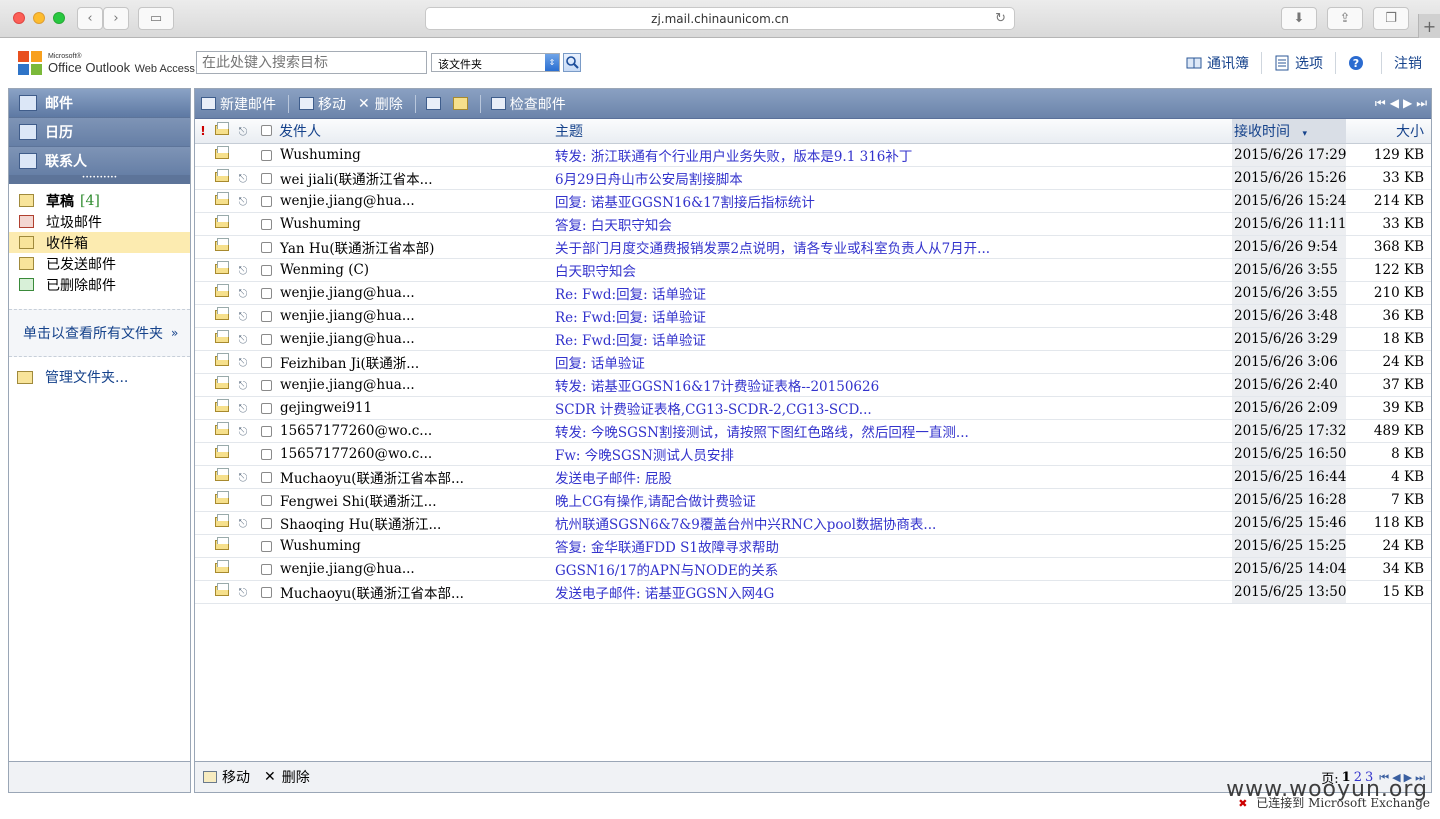 Image resolution: width=1440 pixels, height=819 pixels. Describe the element at coordinates (417, 131) in the screenshot. I see `from-column-header: 发件人` at that location.